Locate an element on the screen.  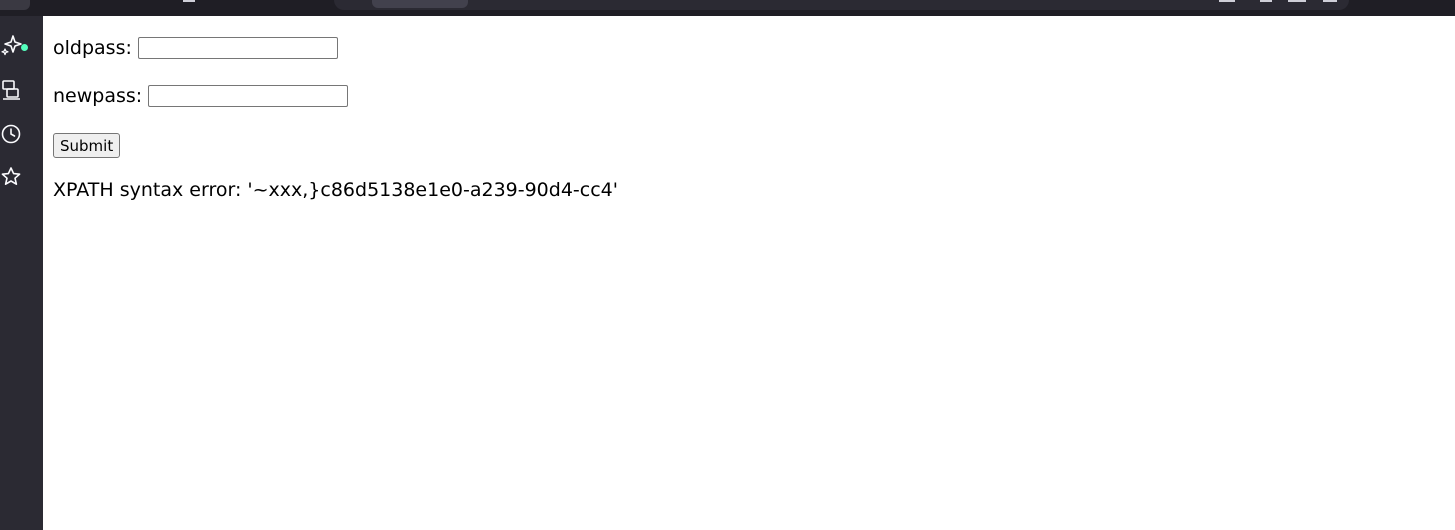
oldpass-row: oldpass: is located at coordinates (195, 48).